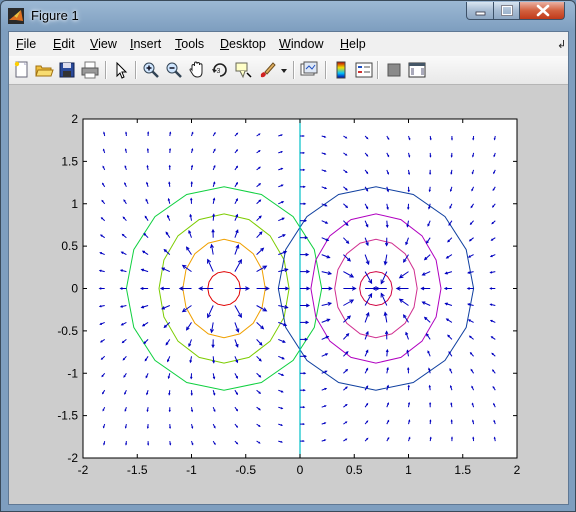  Describe the element at coordinates (542, 11) in the screenshot. I see `close-button` at that location.